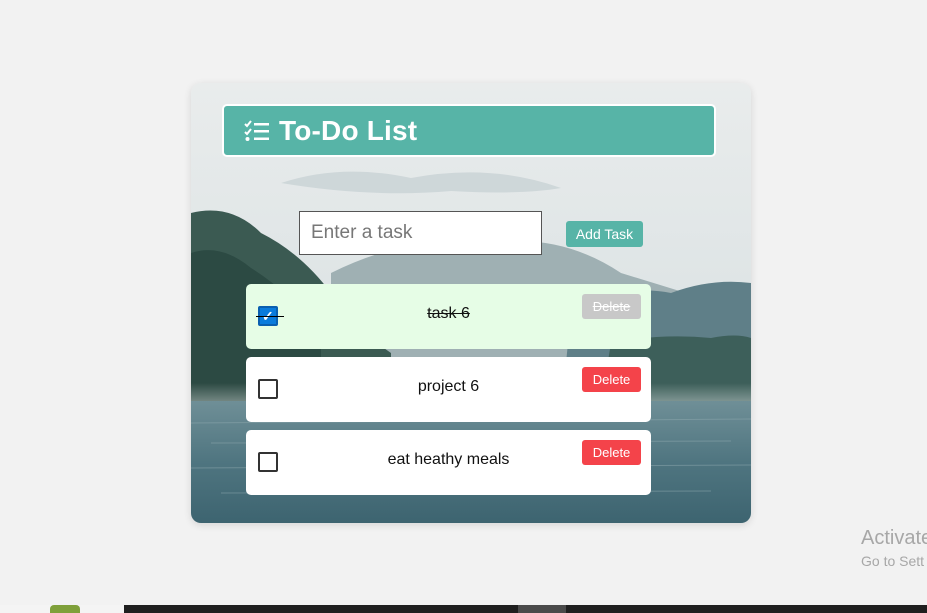 Image resolution: width=927 pixels, height=613 pixels. I want to click on task-label: eat heathy meals, so click(448, 459).